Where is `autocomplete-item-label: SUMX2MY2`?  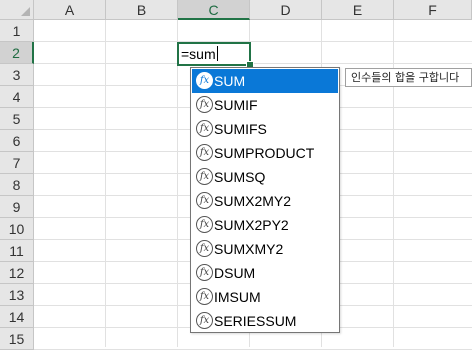 autocomplete-item-label: SUMX2MY2 is located at coordinates (253, 201).